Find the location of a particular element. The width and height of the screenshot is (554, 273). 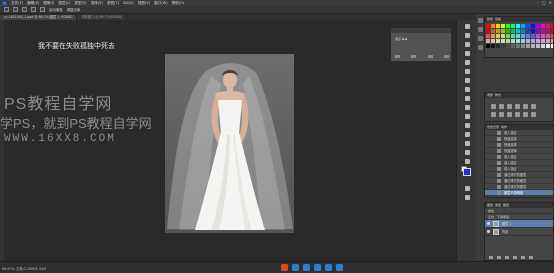

floating-panel: 源点 ▪ ▪ is located at coordinates (421, 44).